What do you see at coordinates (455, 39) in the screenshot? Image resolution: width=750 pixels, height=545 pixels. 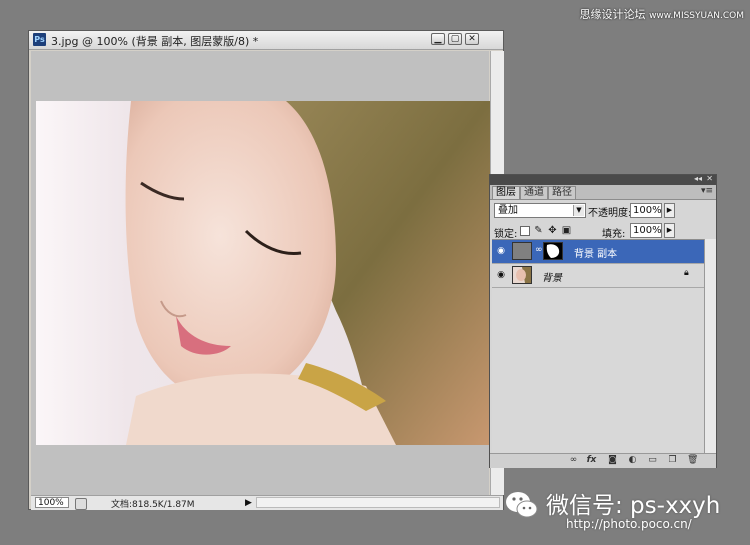 I see `maximize-button: ▢` at bounding box center [455, 39].